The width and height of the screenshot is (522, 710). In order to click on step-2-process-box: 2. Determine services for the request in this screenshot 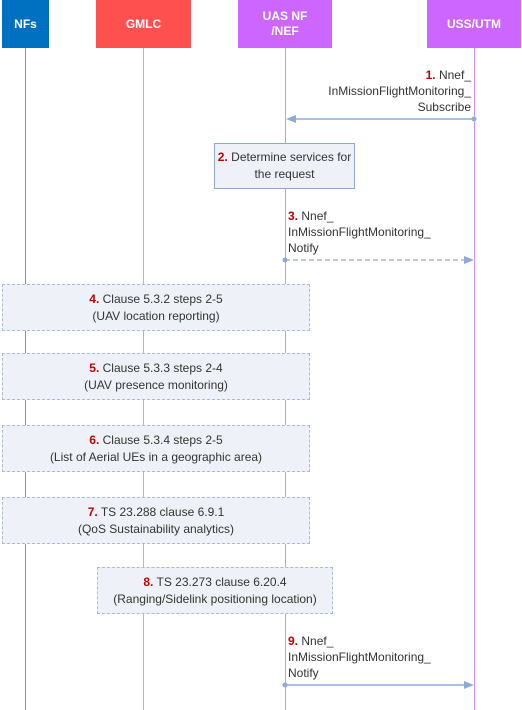, I will do `click(284, 166)`.